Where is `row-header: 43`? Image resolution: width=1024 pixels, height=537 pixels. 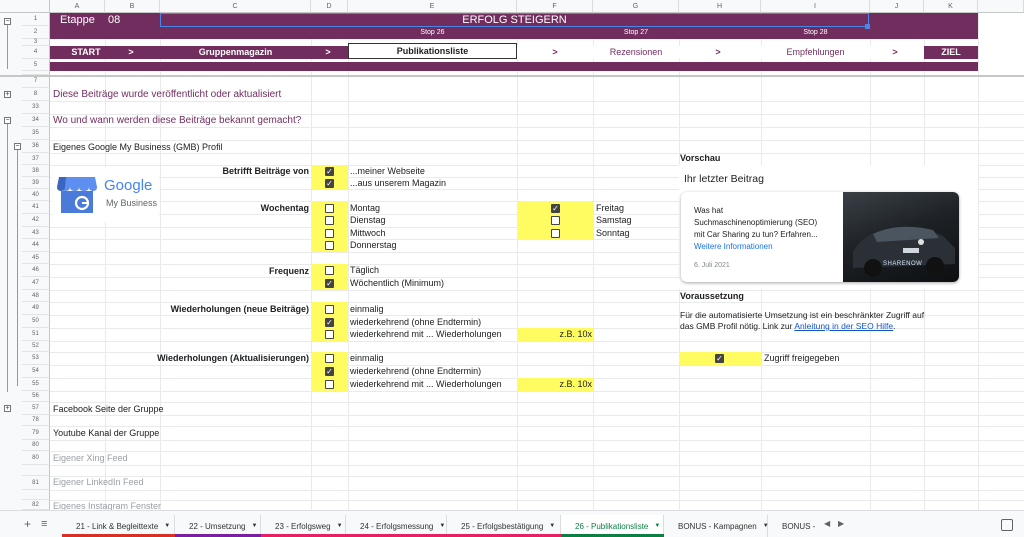 row-header: 43 is located at coordinates (36, 233).